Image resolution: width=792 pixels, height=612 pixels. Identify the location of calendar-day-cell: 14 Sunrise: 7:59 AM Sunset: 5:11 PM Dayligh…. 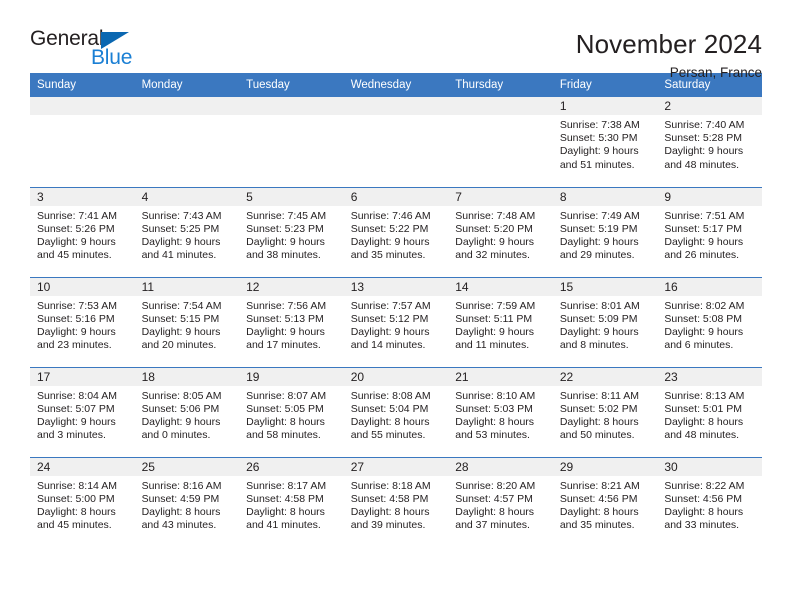
(500, 321).